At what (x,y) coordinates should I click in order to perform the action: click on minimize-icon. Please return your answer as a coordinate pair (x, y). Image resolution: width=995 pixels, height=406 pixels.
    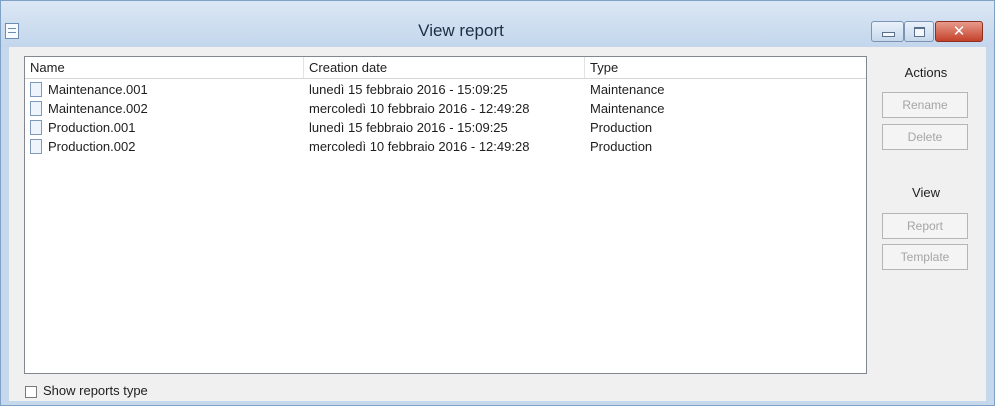
    Looking at the image, I should click on (888, 34).